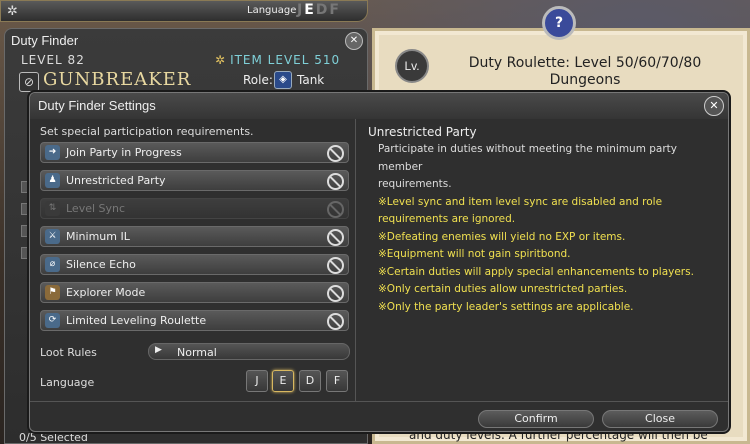 This screenshot has height=444, width=750. Describe the element at coordinates (310, 381) in the screenshot. I see `language-button-d: D` at that location.